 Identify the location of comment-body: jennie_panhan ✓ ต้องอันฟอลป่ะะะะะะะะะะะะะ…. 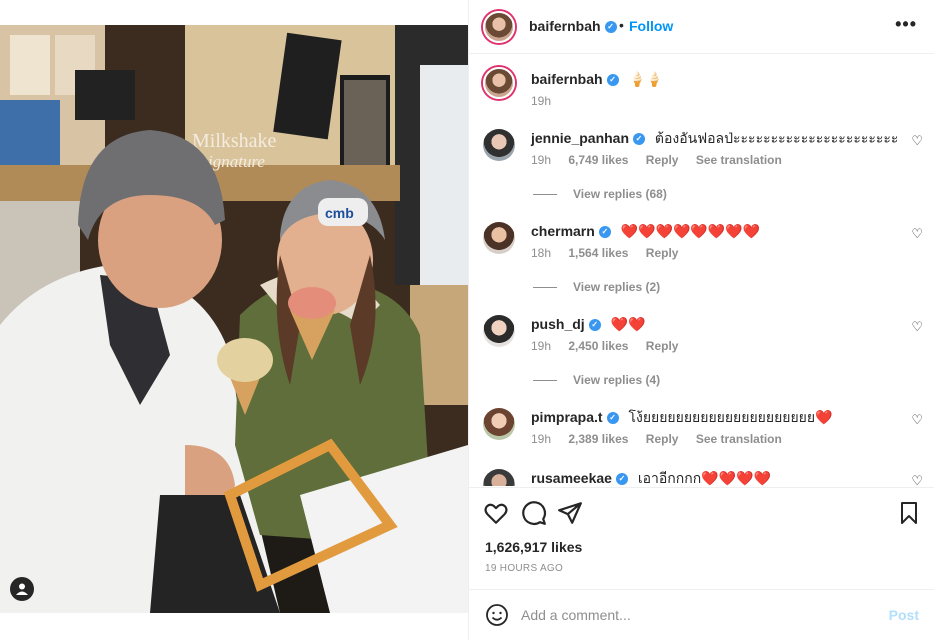
(714, 148).